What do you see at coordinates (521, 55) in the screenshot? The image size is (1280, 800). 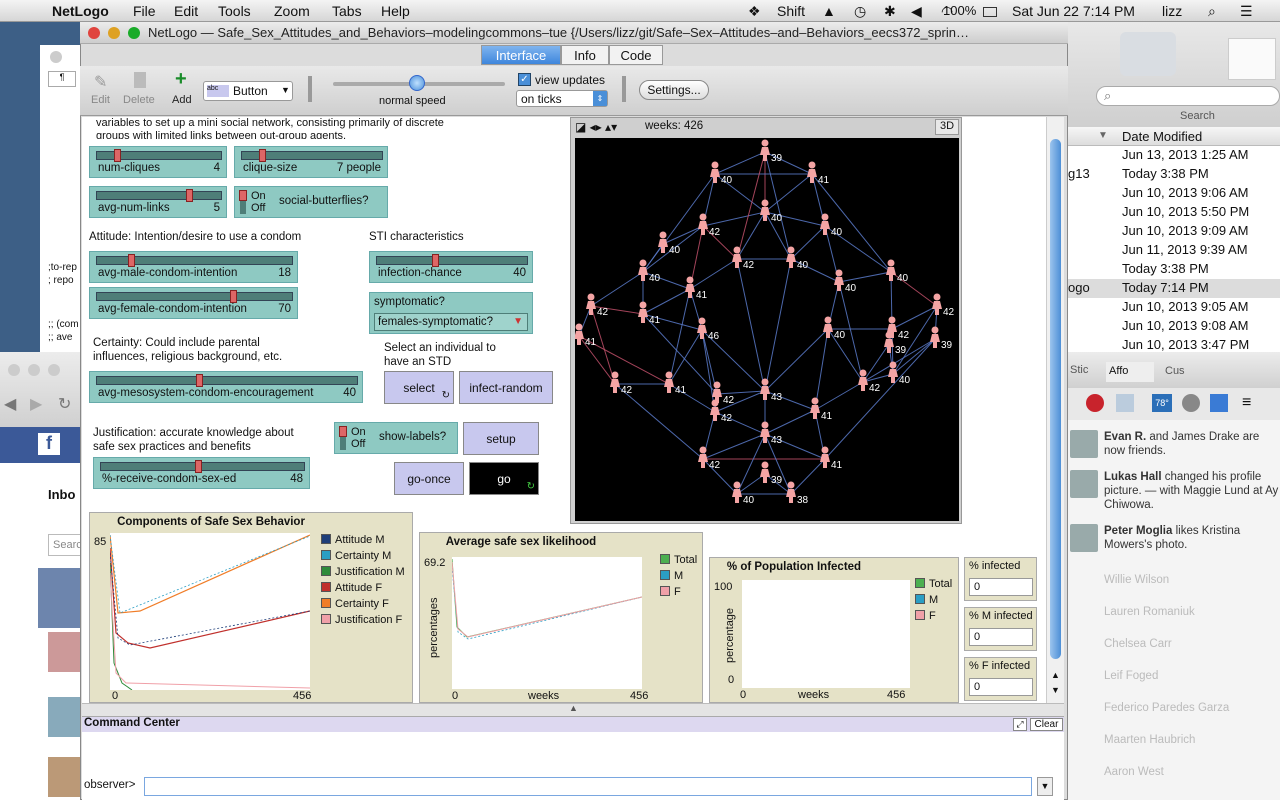 I see `tab-interface: Interface` at bounding box center [521, 55].